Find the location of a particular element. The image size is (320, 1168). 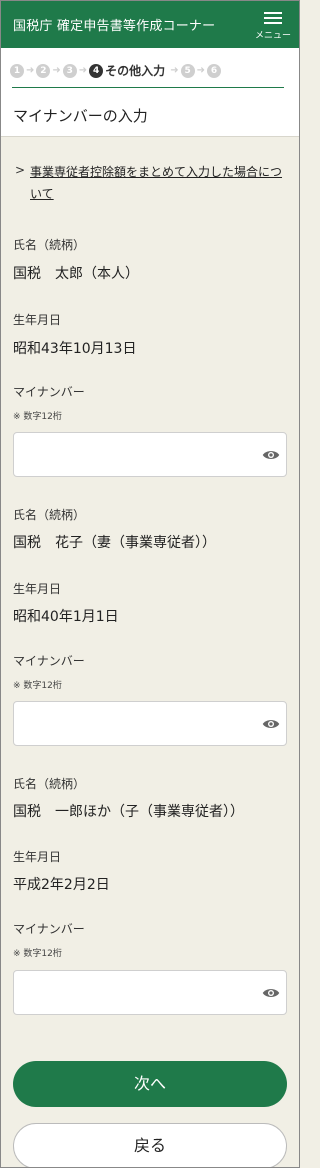

birthdate-value: 平成2年2月2日 is located at coordinates (61, 885).